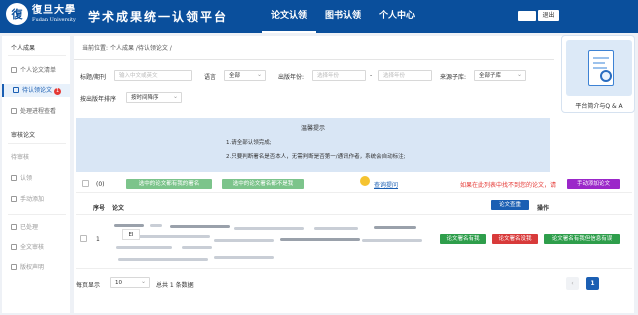  Describe the element at coordinates (405, 75) in the screenshot. I see `year-to-picker: 选择年份` at that location.